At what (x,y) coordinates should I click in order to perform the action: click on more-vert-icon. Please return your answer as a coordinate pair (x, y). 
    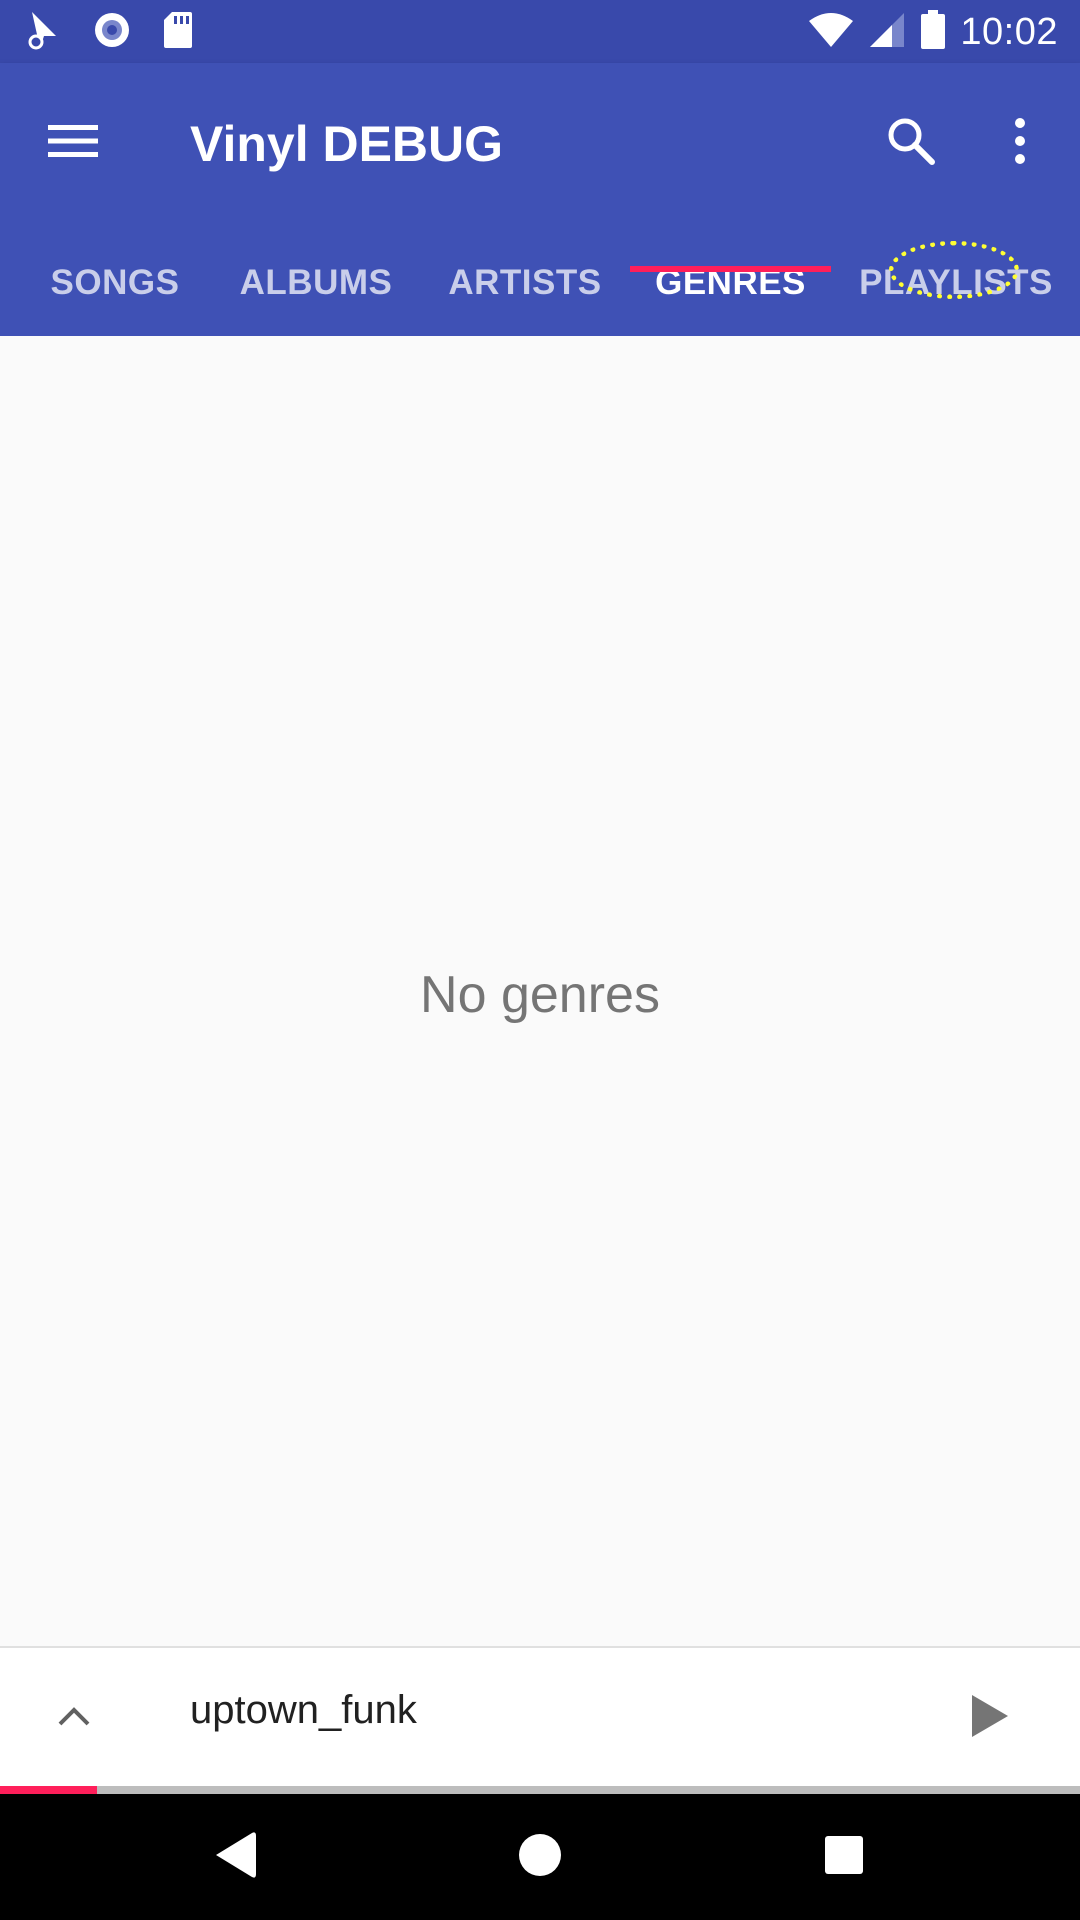
    Looking at the image, I should click on (1020, 143).